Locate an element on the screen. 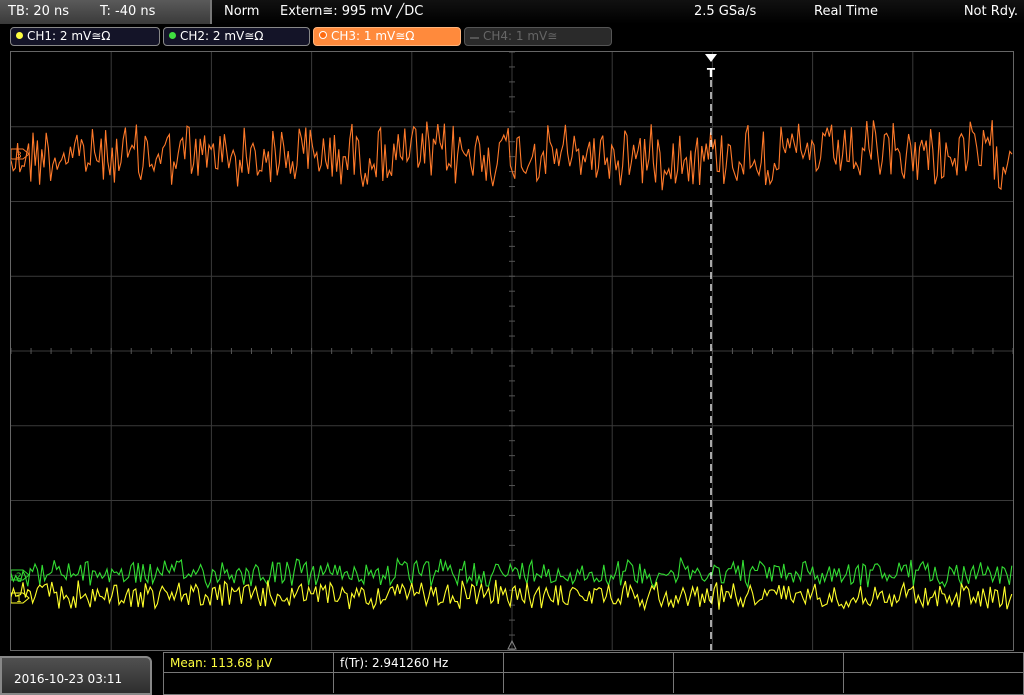  measurement-panel: Mean: 113.68 µV f(Tr): 2.941260 Hz is located at coordinates (593, 673).